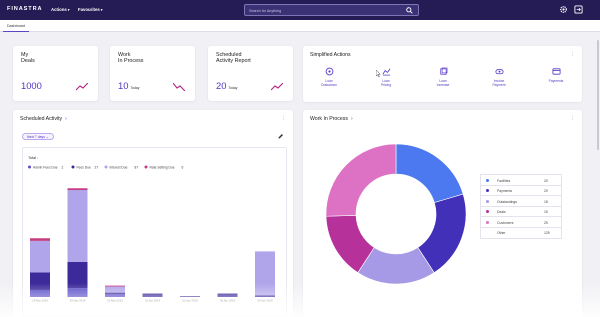 This screenshot has width=600, height=317. Describe the element at coordinates (578, 9) in the screenshot. I see `sign-out-icon` at that location.